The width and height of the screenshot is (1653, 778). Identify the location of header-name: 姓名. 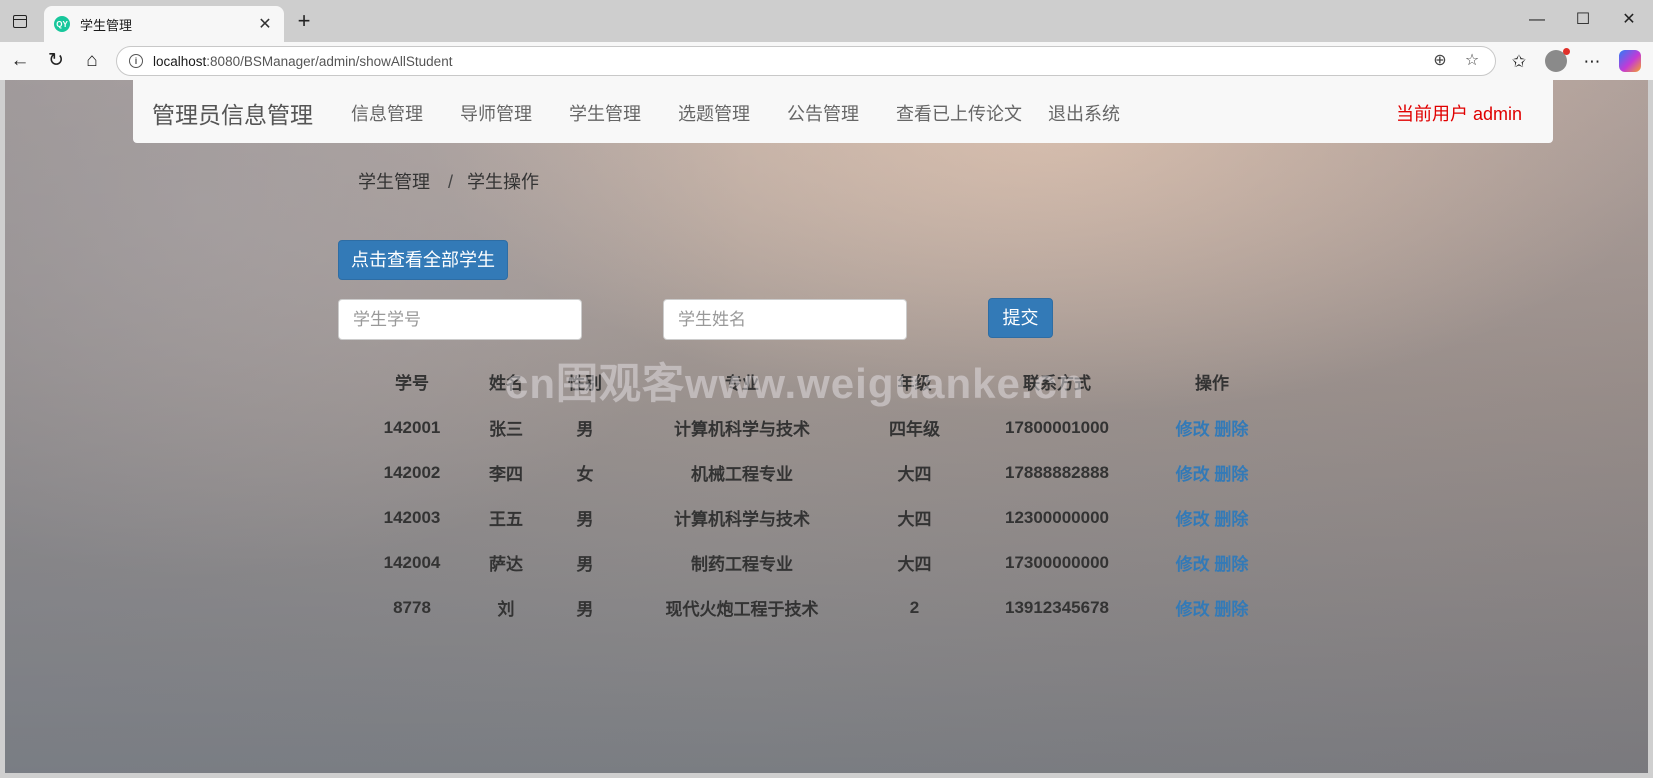
(506, 383).